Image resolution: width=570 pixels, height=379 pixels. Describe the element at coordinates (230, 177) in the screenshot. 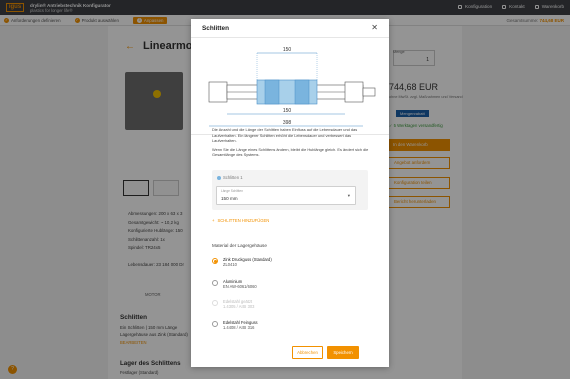

I see `card-title: Schlitten 1` at that location.